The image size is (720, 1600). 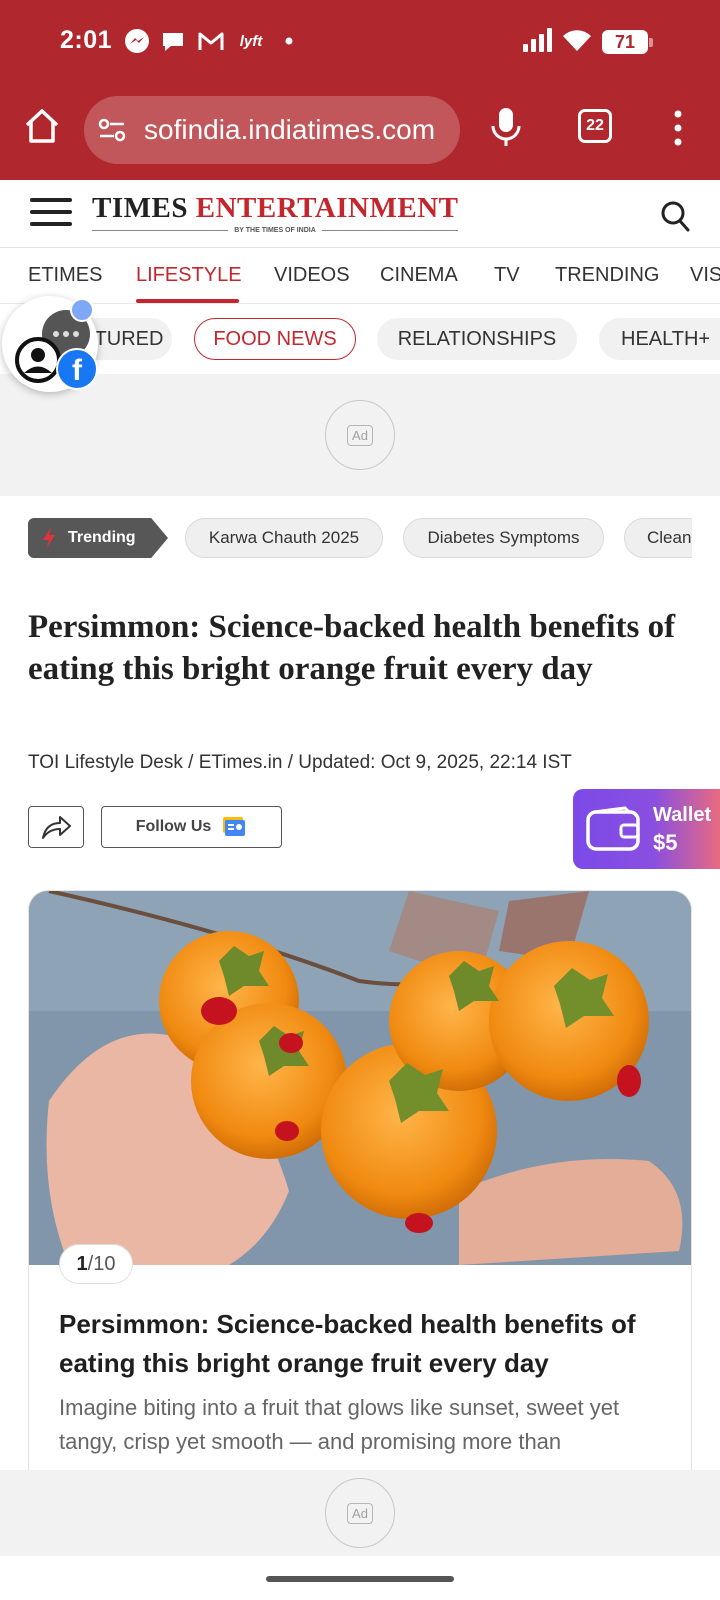 I want to click on more-dot-icon, so click(x=289, y=41).